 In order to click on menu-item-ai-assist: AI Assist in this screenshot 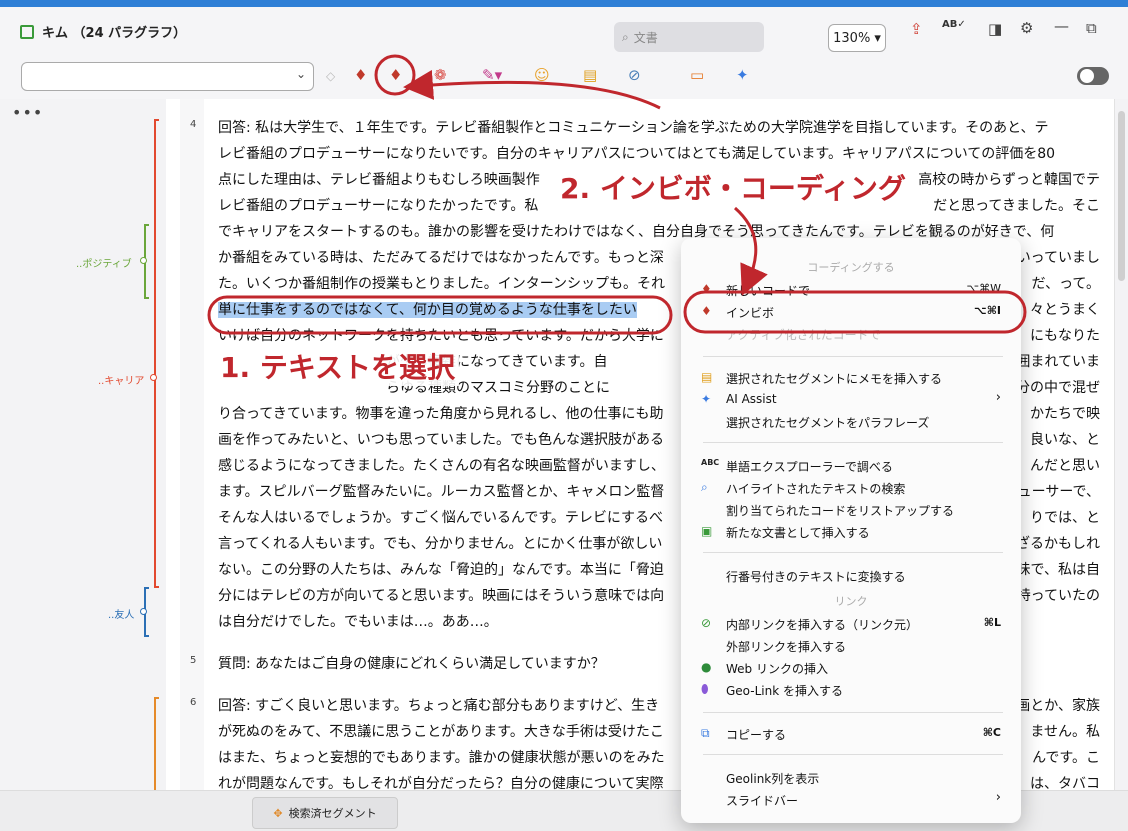, I will do `click(751, 399)`.